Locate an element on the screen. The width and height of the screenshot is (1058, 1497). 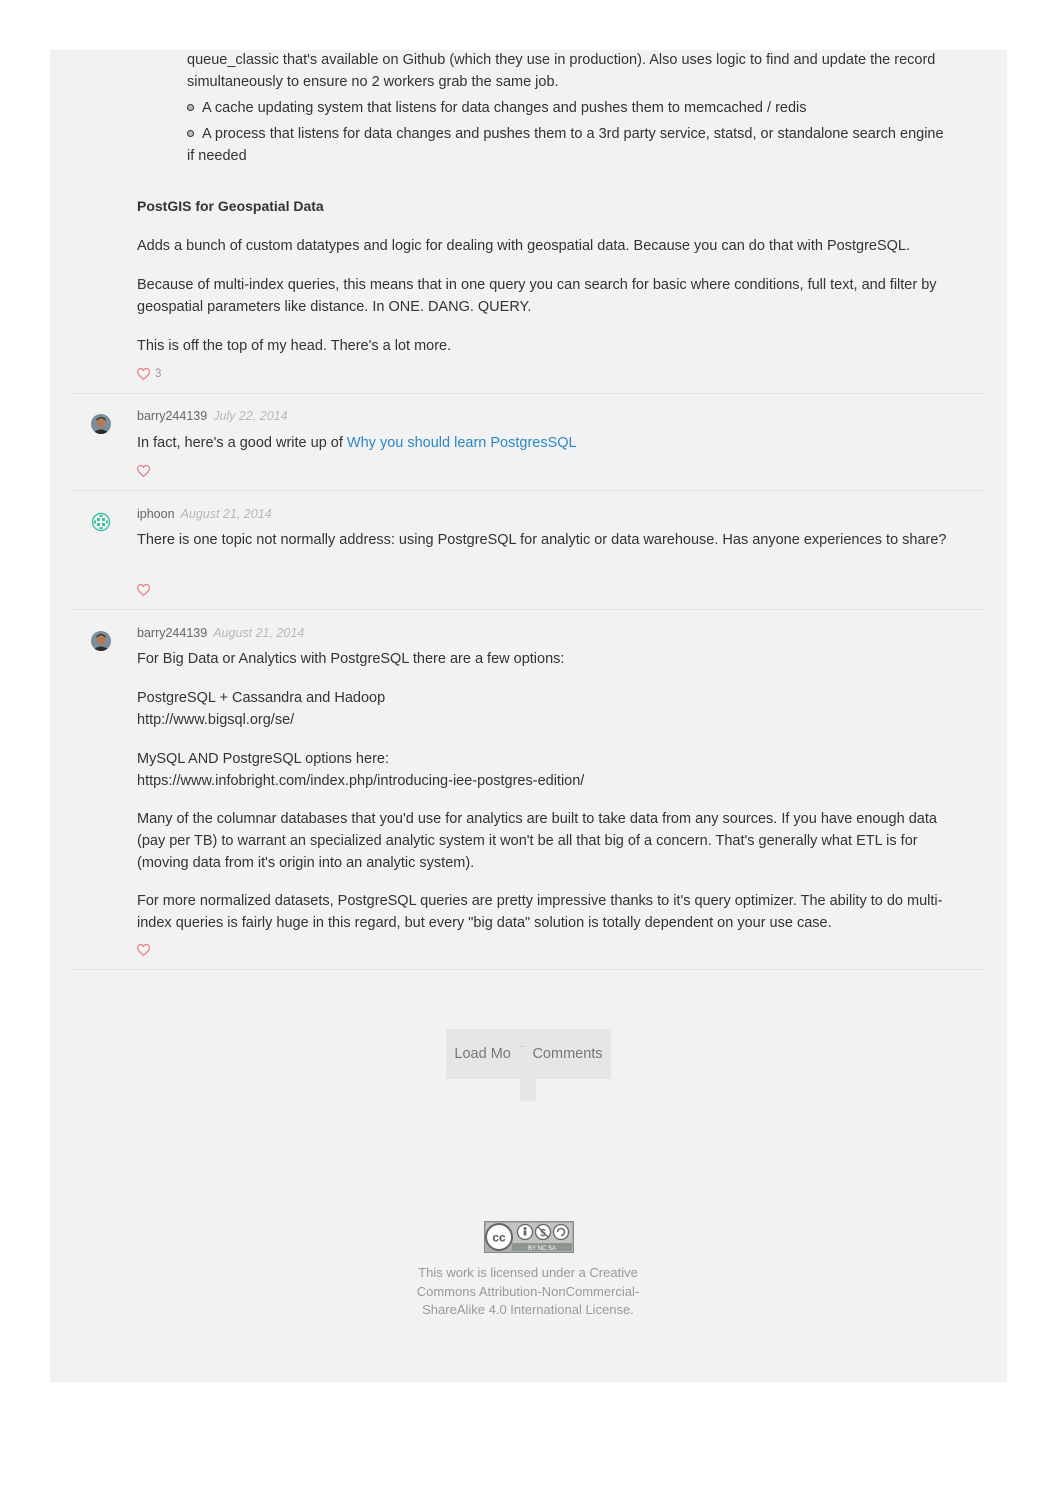
article-link: Why you should learn PostgresSQL is located at coordinates (462, 443).